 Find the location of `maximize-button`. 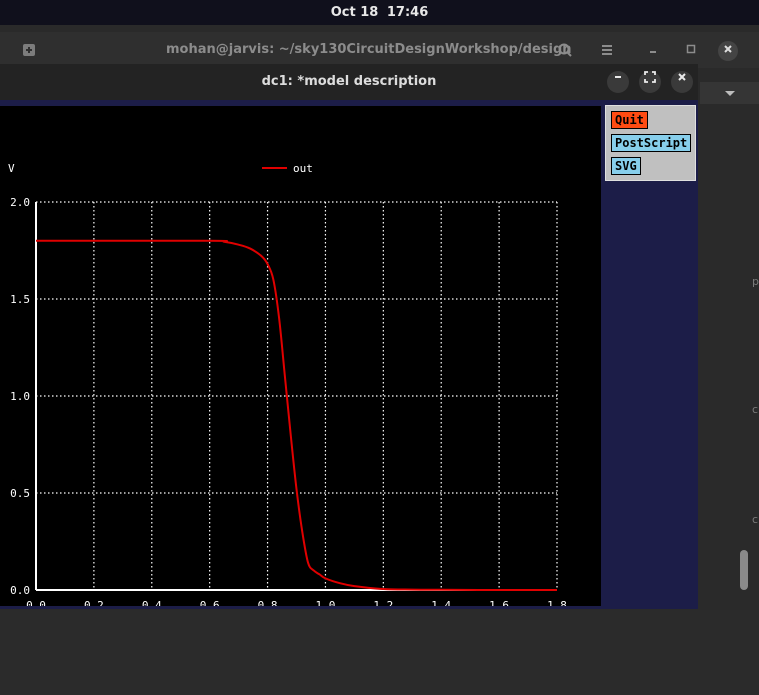

maximize-button is located at coordinates (650, 82).